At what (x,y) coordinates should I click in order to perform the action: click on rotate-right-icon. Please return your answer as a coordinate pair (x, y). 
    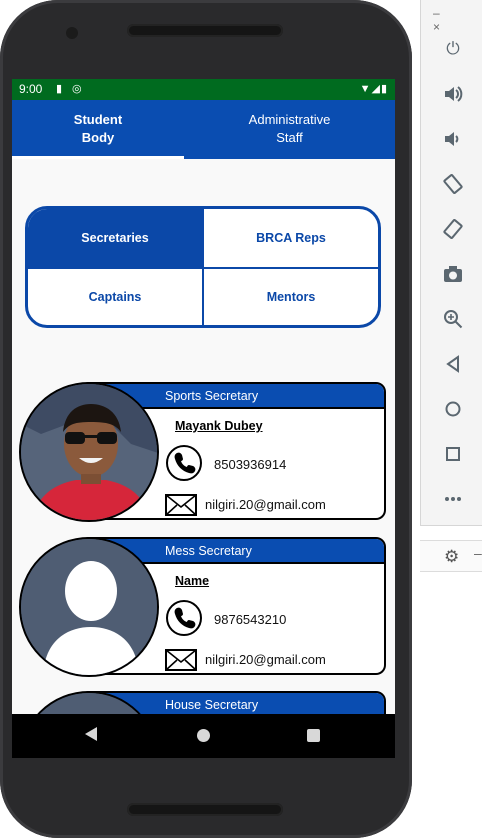
    Looking at the image, I should click on (453, 229).